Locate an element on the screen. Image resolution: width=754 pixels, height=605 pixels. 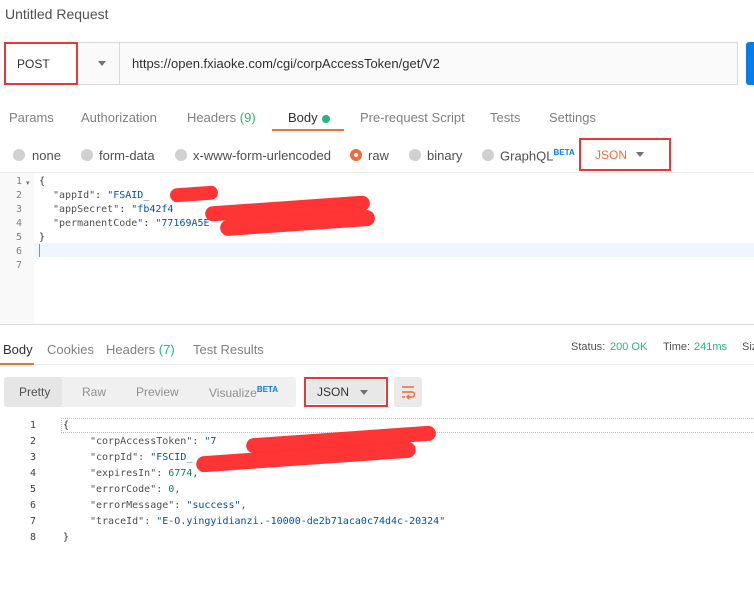
annotation-box-response-json is located at coordinates (346, 392).